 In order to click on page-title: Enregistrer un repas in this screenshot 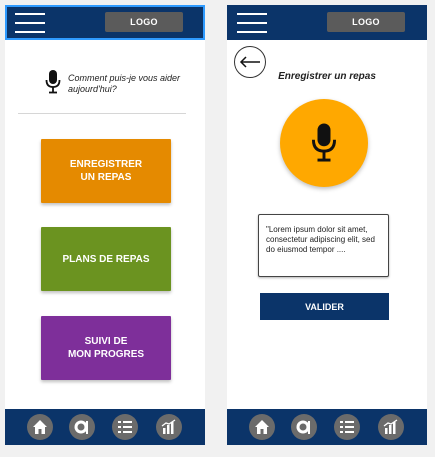, I will do `click(327, 76)`.